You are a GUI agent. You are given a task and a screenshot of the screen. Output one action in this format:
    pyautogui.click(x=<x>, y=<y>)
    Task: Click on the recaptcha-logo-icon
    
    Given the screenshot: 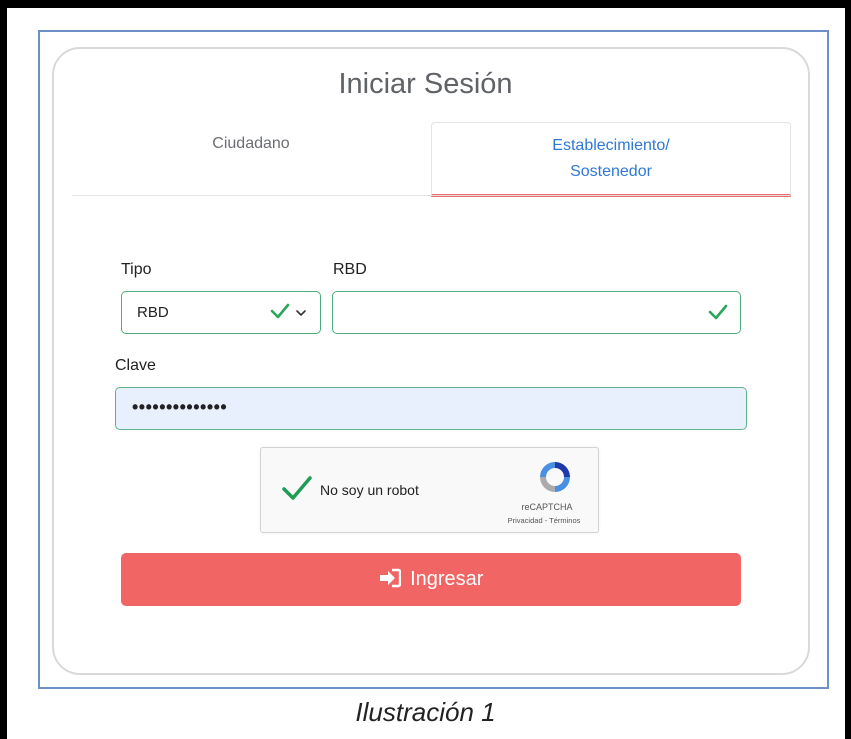 What is the action you would take?
    pyautogui.click(x=555, y=479)
    